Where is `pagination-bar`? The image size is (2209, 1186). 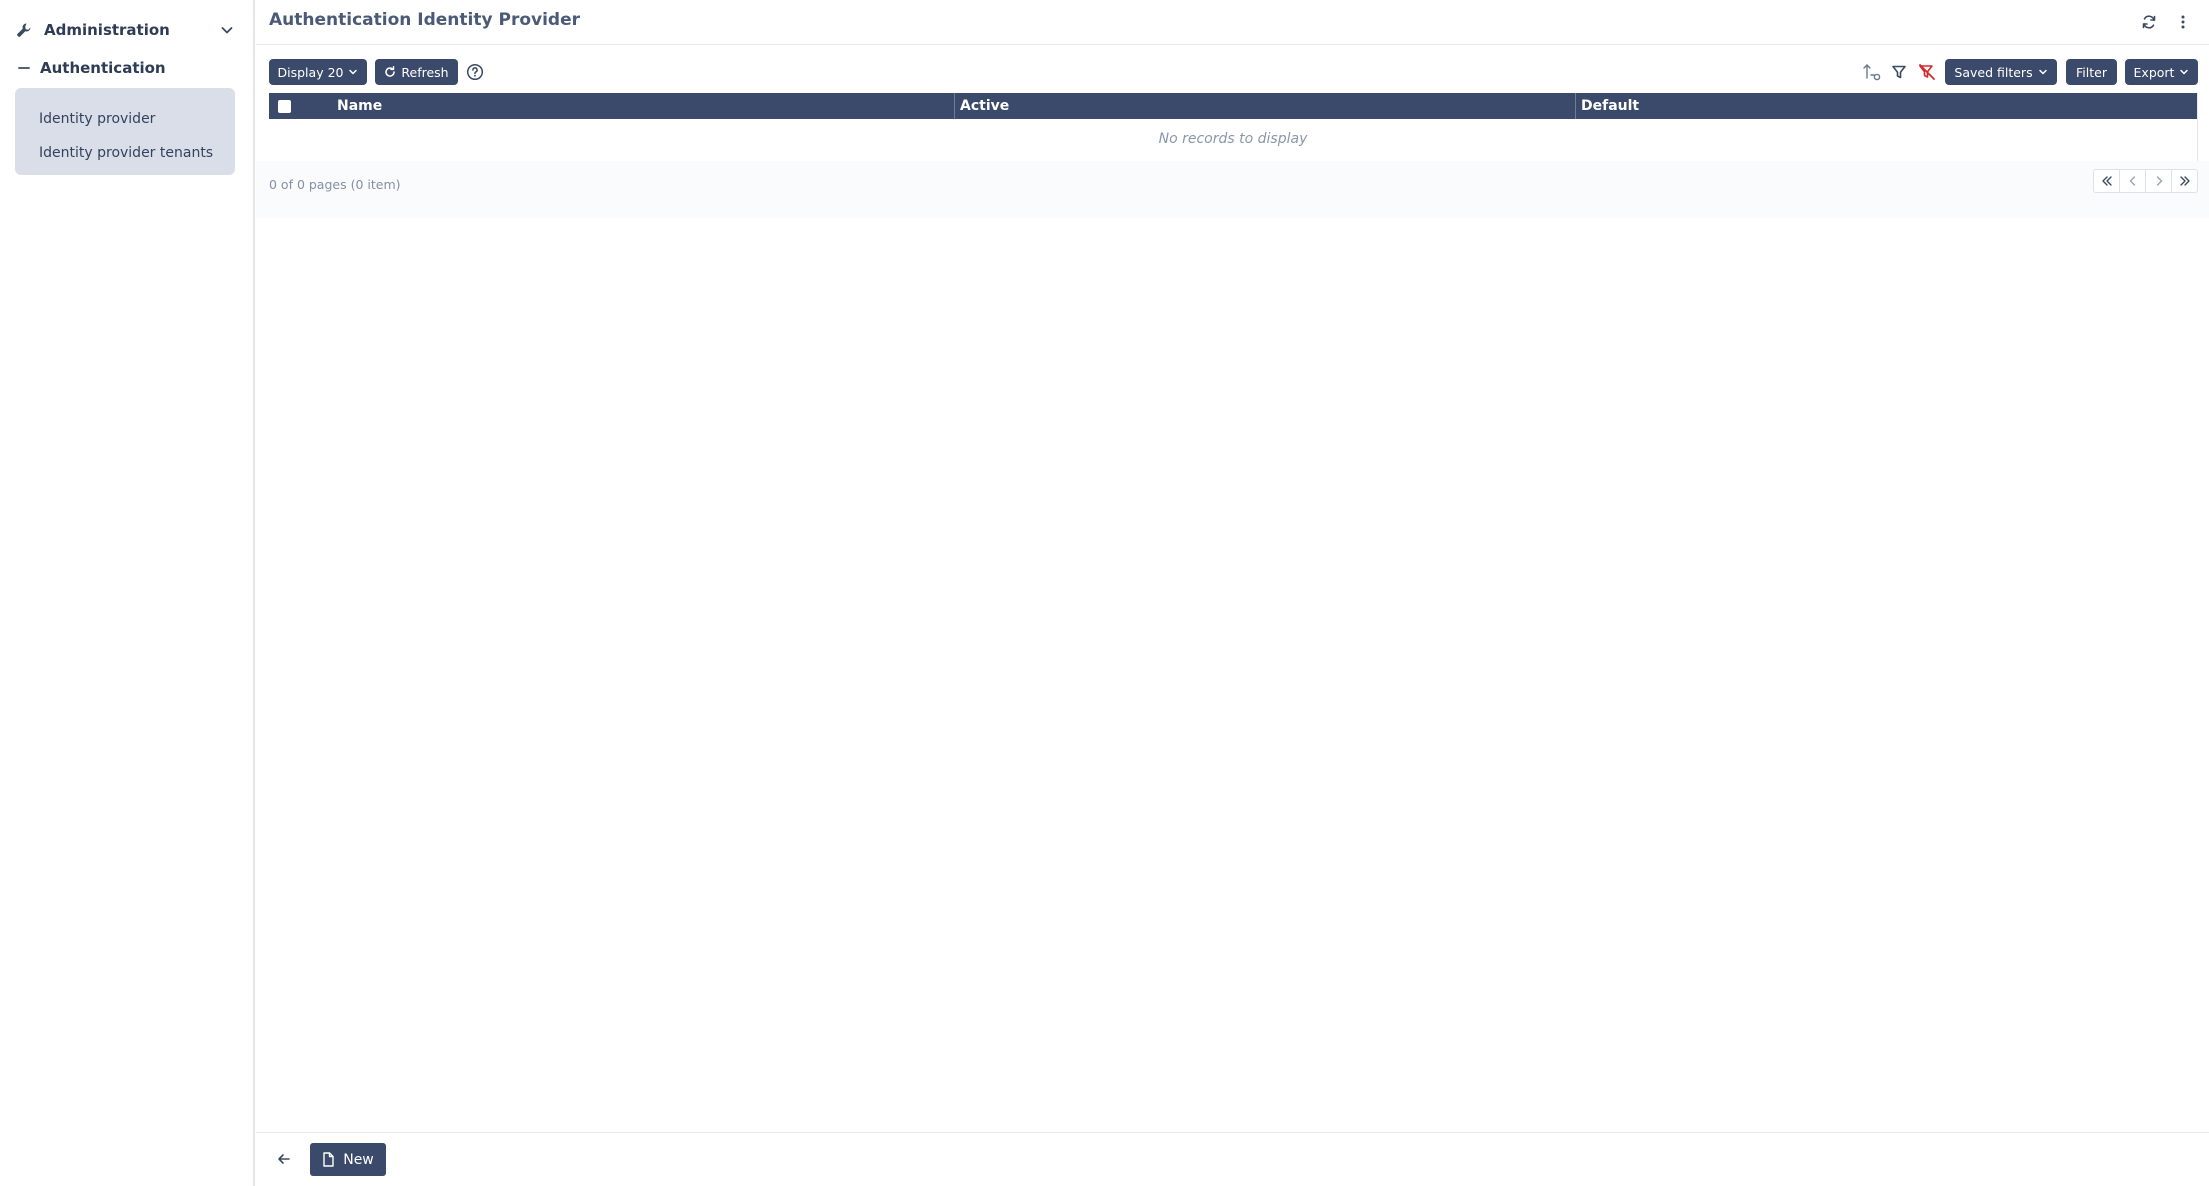 pagination-bar is located at coordinates (1232, 189).